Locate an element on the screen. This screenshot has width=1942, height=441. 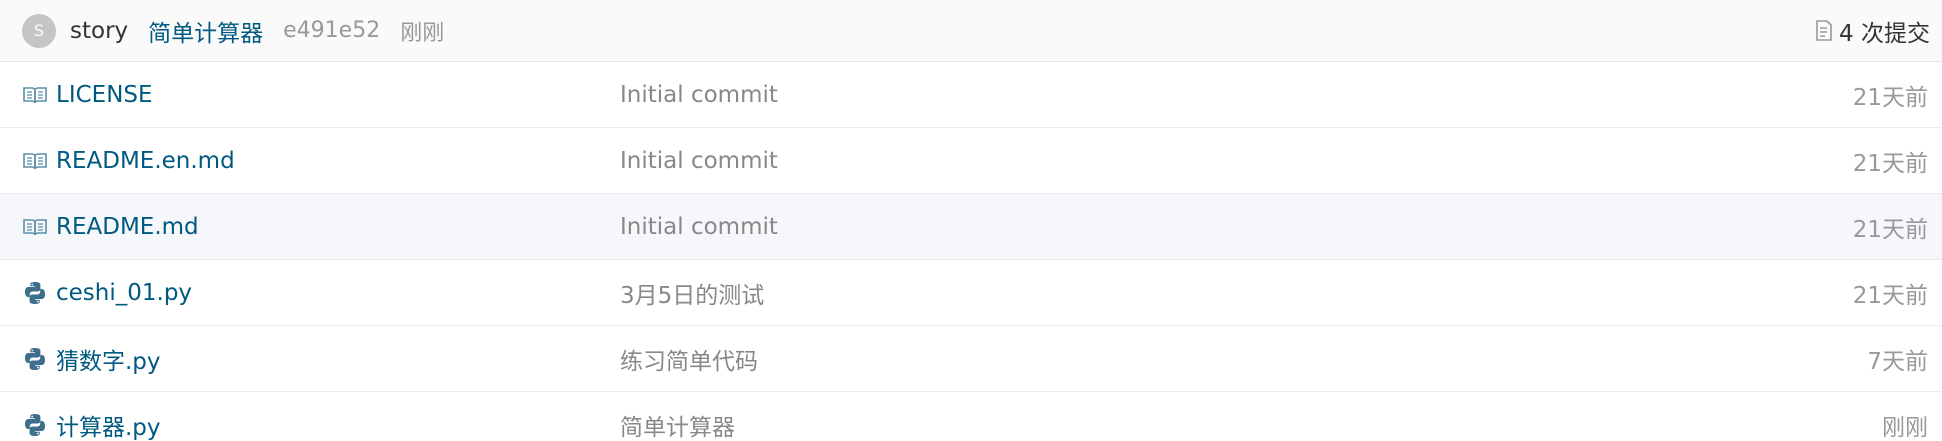
file-updated-time: 刚刚 is located at coordinates (1905, 427).